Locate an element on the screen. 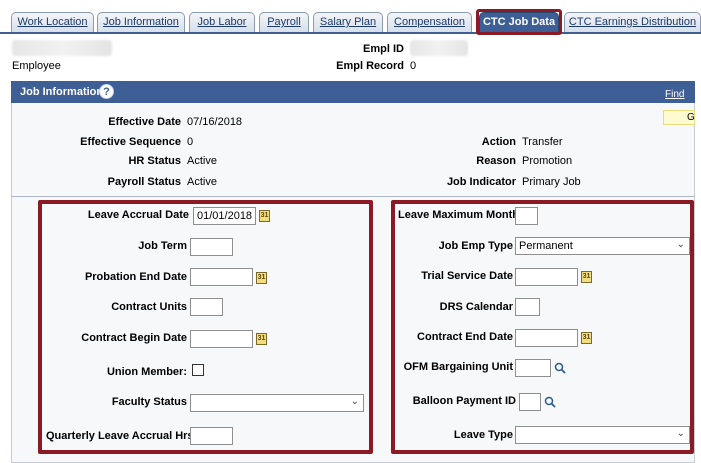 Image resolution: width=701 pixels, height=463 pixels. balloon-payment-id-label: Balloon Payment ID is located at coordinates (464, 401).